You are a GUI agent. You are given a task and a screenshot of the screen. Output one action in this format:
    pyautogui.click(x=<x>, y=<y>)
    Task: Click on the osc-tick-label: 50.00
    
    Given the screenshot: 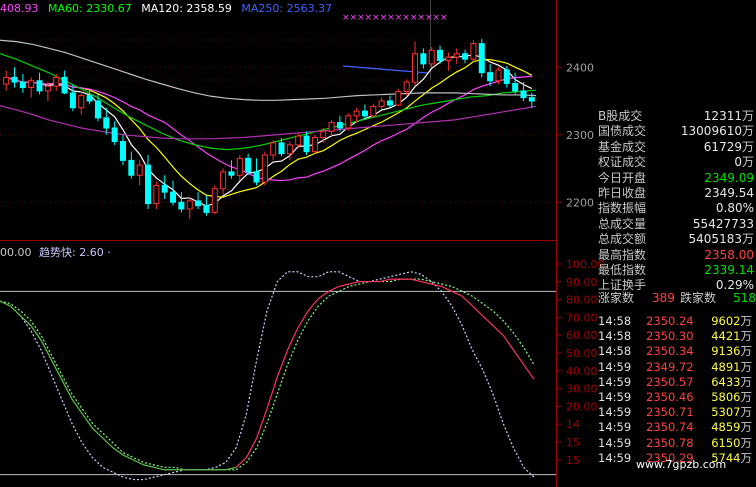 What is the action you would take?
    pyautogui.click(x=582, y=353)
    